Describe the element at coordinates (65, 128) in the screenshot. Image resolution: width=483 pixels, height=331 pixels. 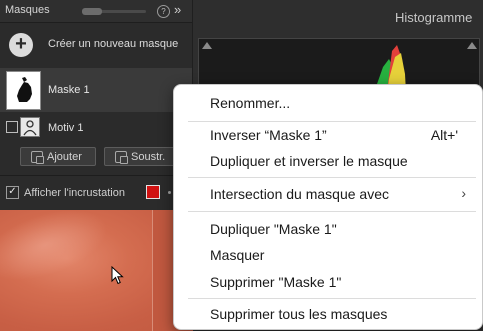
I see `subject-component-name: Motiv 1` at that location.